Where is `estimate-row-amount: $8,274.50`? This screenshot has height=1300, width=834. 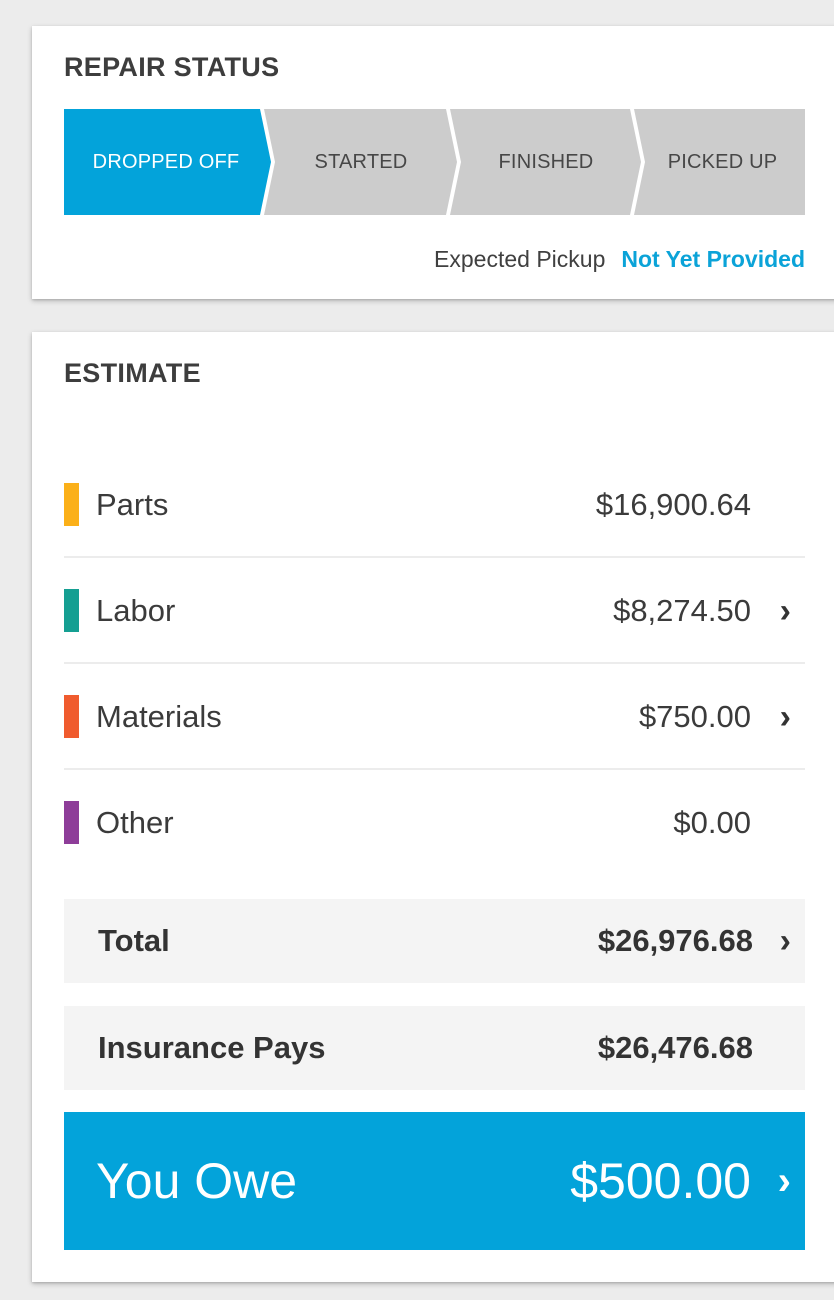 estimate-row-amount: $8,274.50 is located at coordinates (682, 610).